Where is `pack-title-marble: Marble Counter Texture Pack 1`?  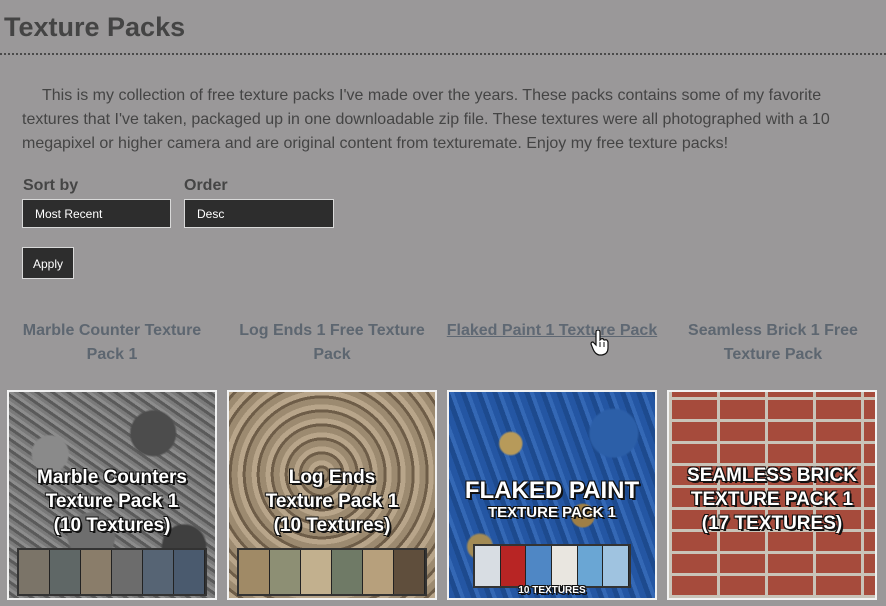
pack-title-marble: Marble Counter Texture Pack 1 is located at coordinates (112, 343).